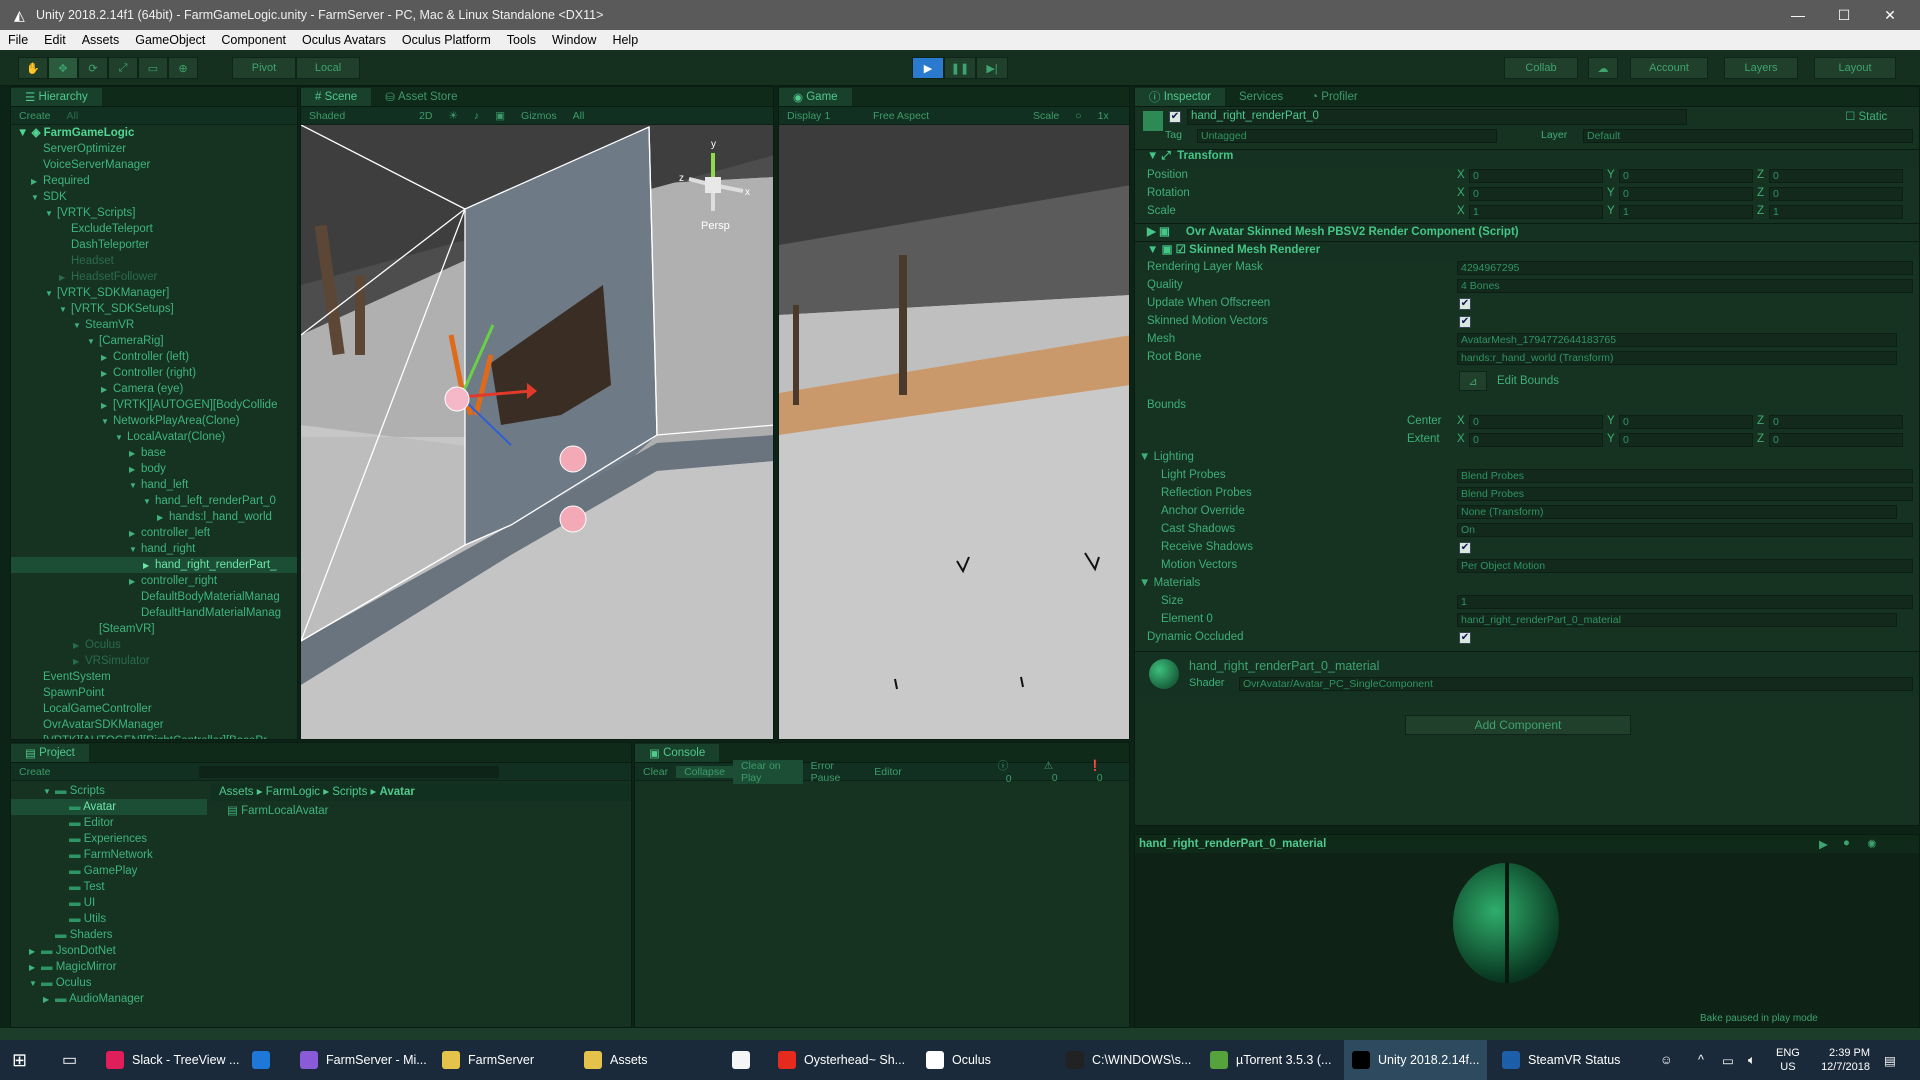 Image resolution: width=1920 pixels, height=1080 pixels. I want to click on effects-toggle-icon: ▣, so click(500, 116).